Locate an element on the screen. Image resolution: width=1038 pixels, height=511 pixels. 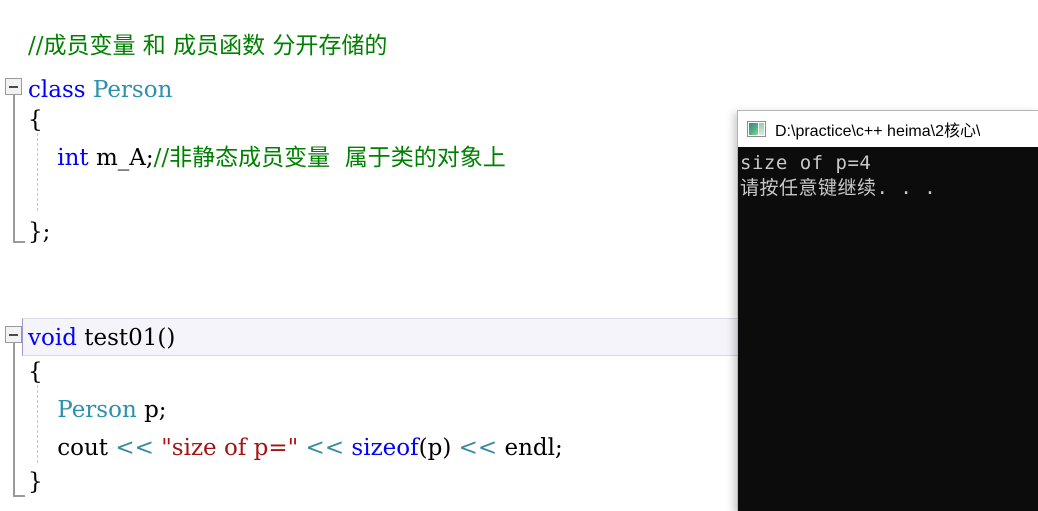
code-line-content: int m_A;//非静态成员变量 属于类的对象上 is located at coordinates (267, 158).